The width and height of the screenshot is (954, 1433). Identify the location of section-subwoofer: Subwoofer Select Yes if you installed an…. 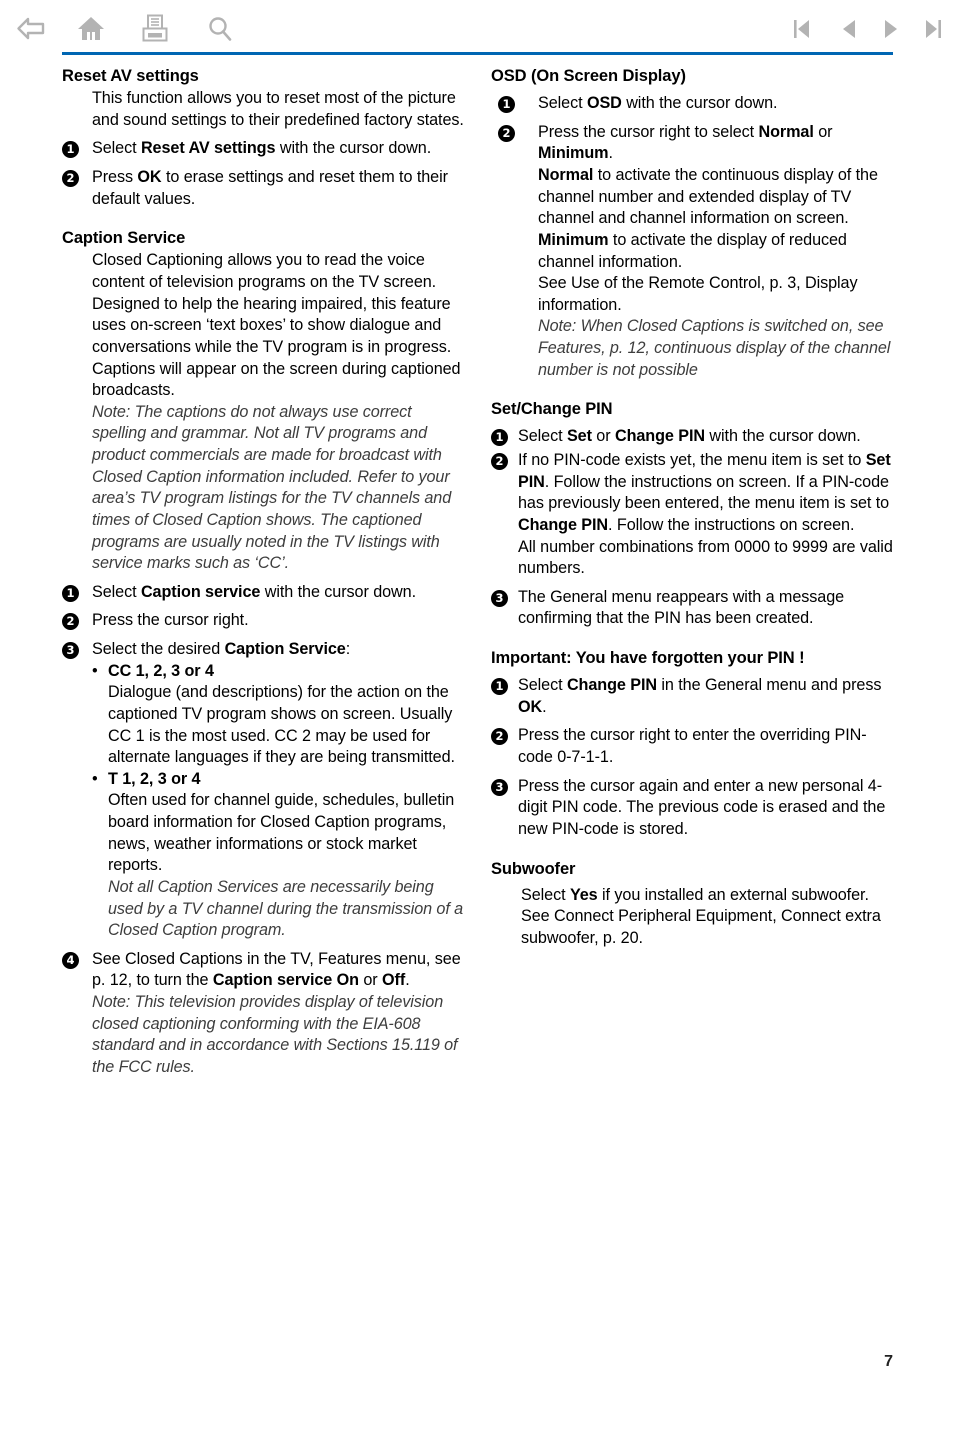
(694, 904).